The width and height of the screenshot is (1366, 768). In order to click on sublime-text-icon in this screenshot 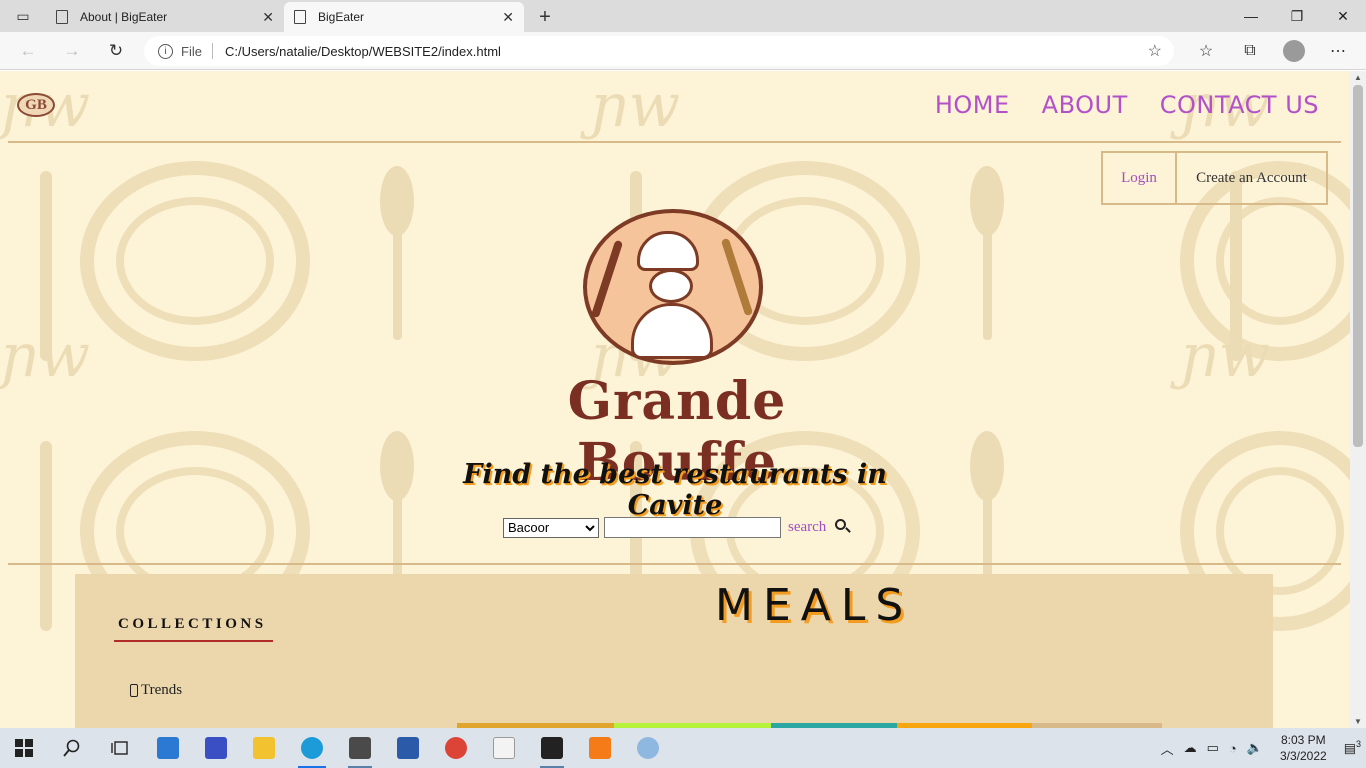, I will do `click(360, 748)`.